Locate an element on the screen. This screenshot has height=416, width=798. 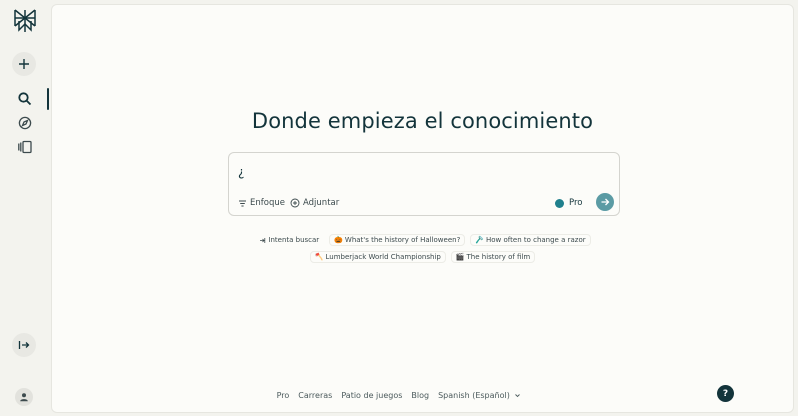
expand-sidebar-icon is located at coordinates (24, 345).